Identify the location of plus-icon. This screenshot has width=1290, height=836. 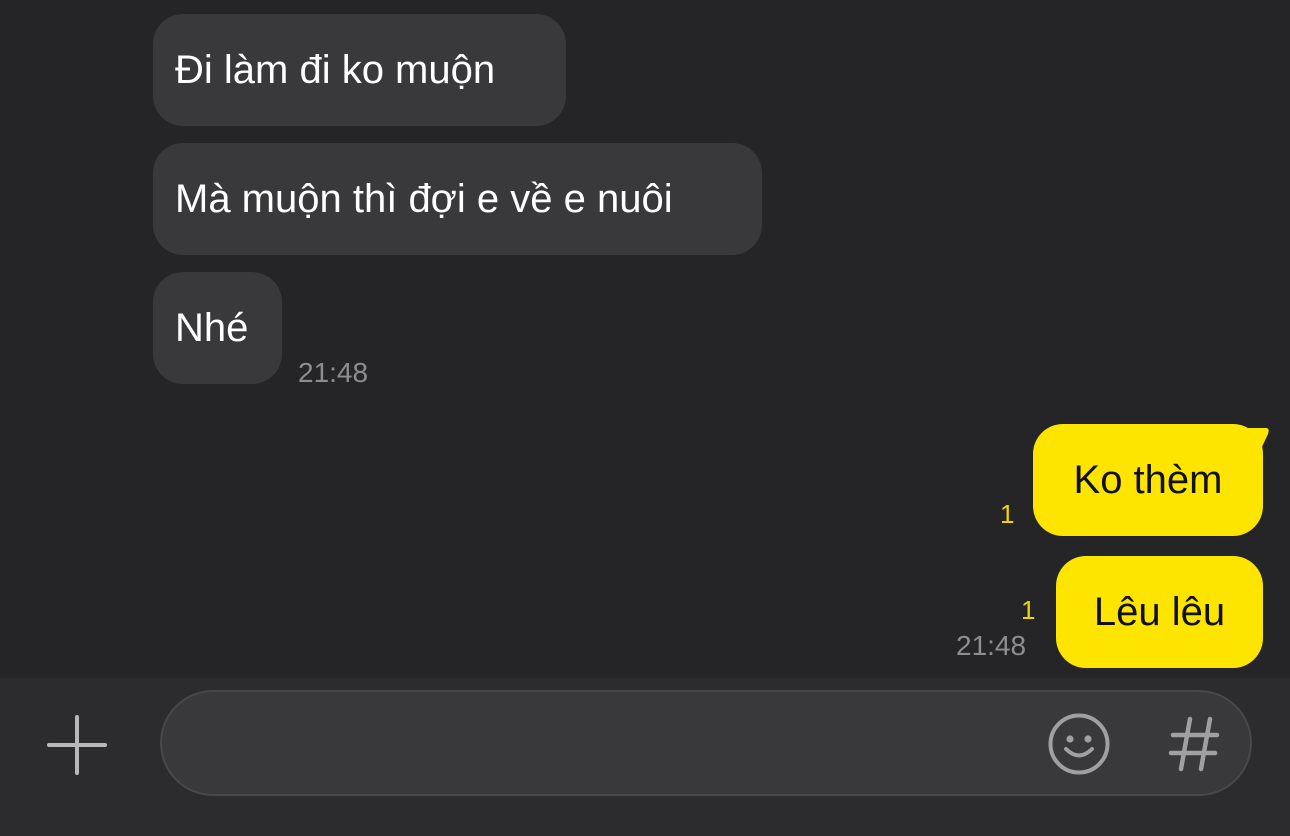
(77, 745).